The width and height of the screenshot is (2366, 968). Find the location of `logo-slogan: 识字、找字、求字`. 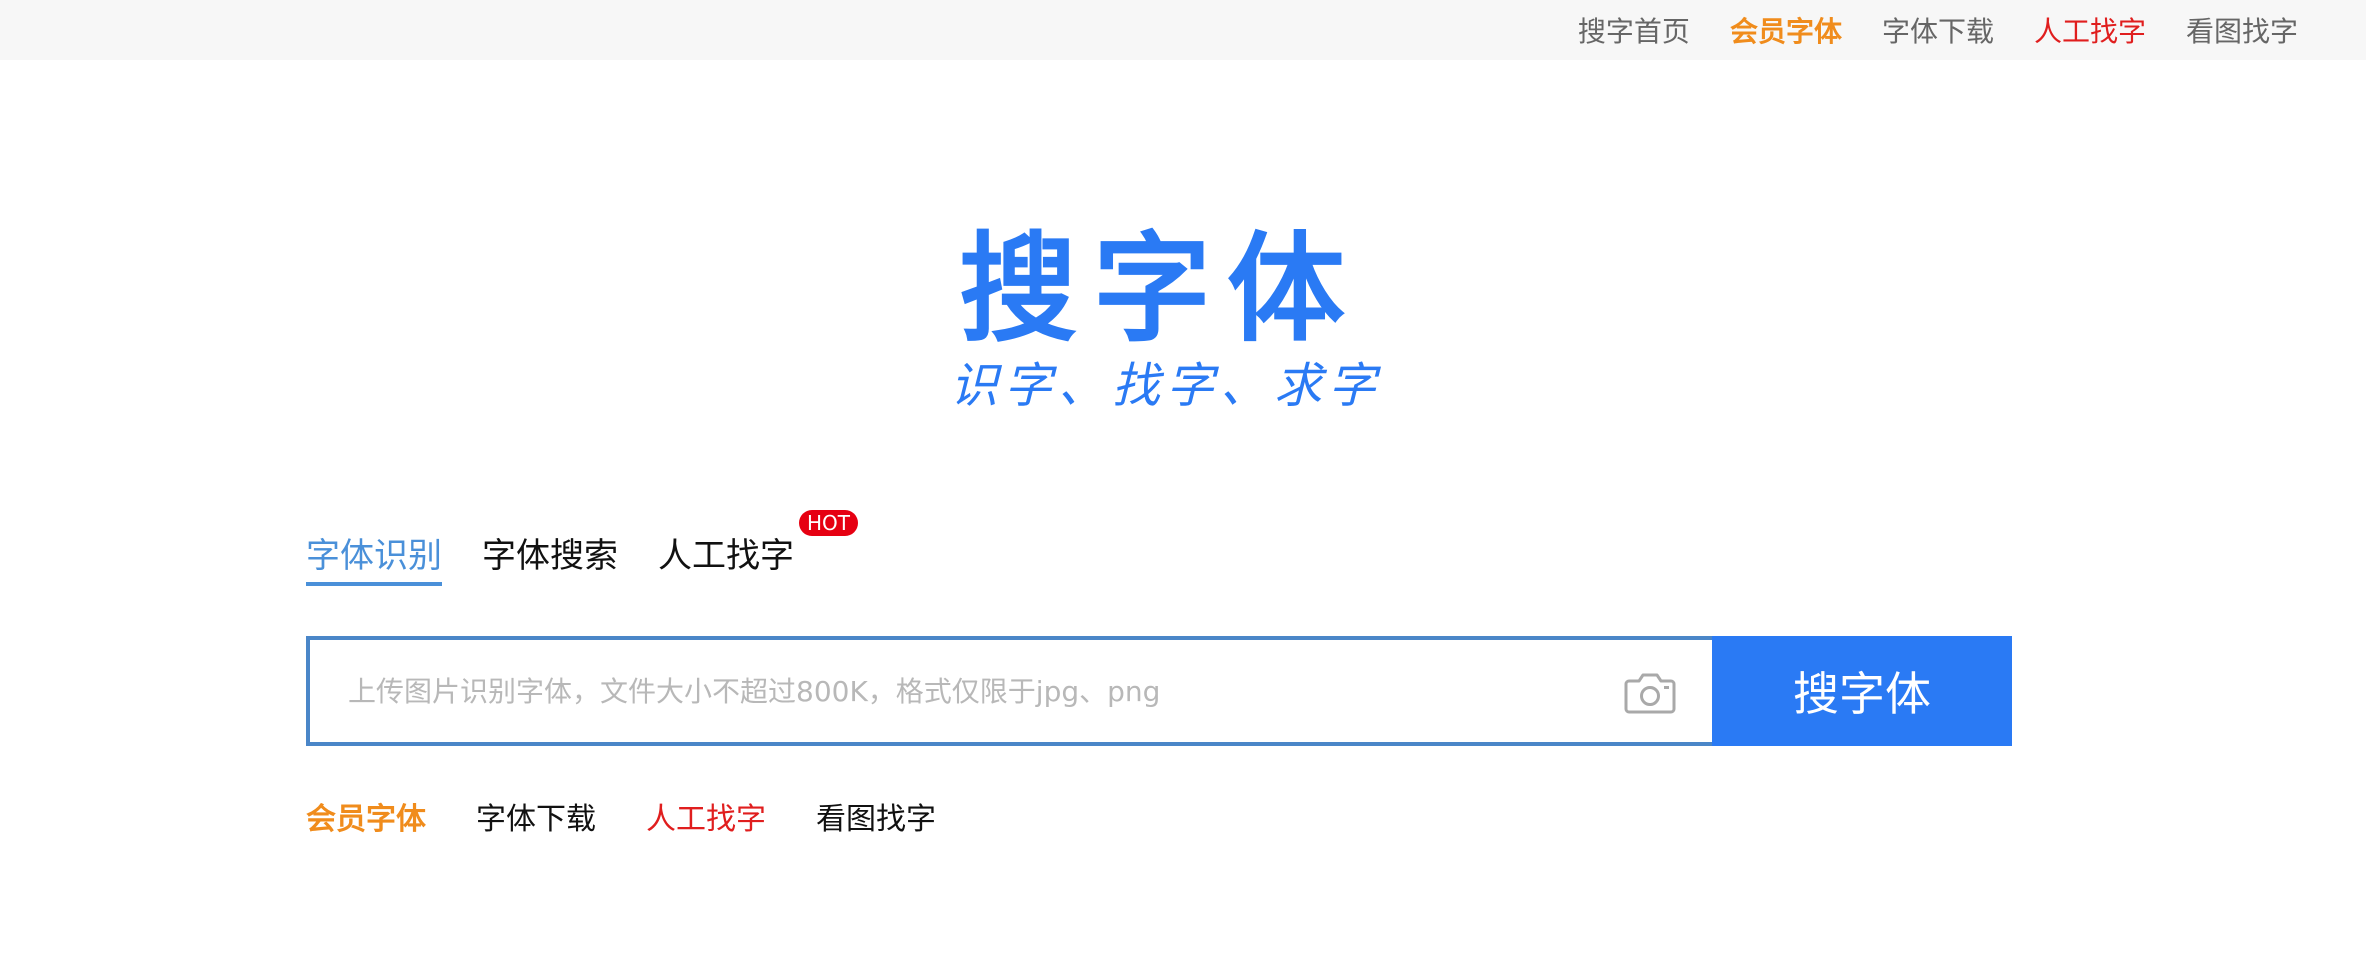

logo-slogan: 识字、找字、求字 is located at coordinates (1166, 386).